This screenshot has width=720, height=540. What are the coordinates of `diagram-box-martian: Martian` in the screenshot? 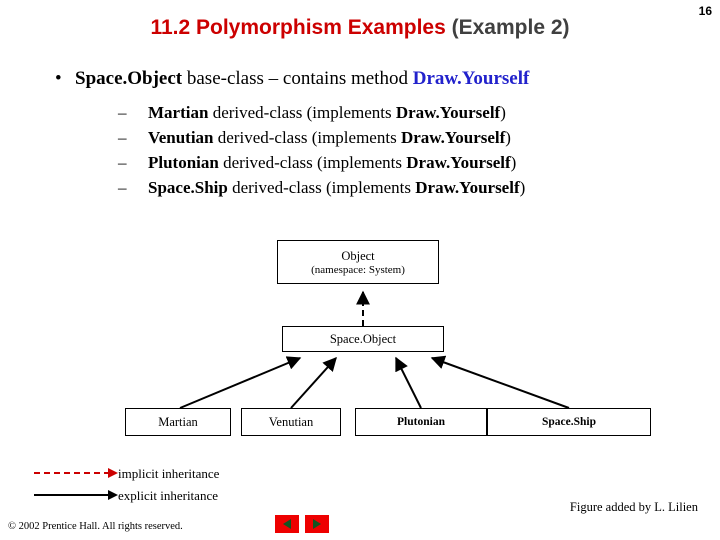 It's located at (178, 422).